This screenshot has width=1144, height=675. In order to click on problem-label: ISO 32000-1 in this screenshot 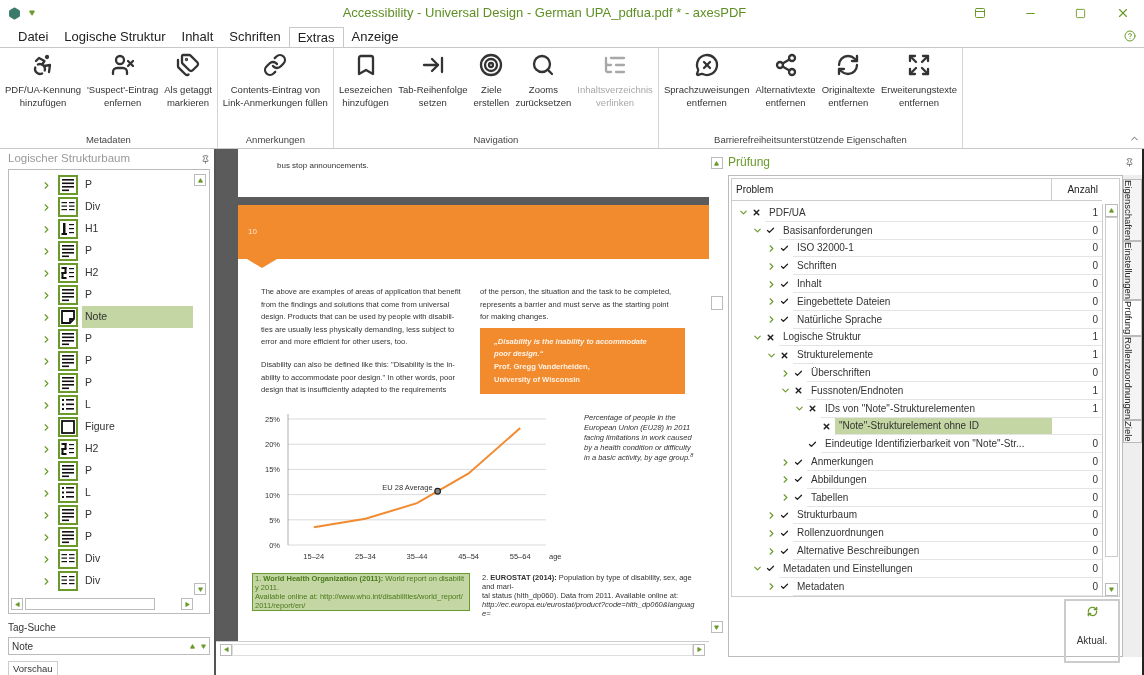, I will do `click(922, 248)`.